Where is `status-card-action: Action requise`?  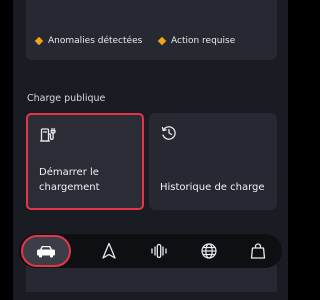
status-card-action: Action requise is located at coordinates (213, 30).